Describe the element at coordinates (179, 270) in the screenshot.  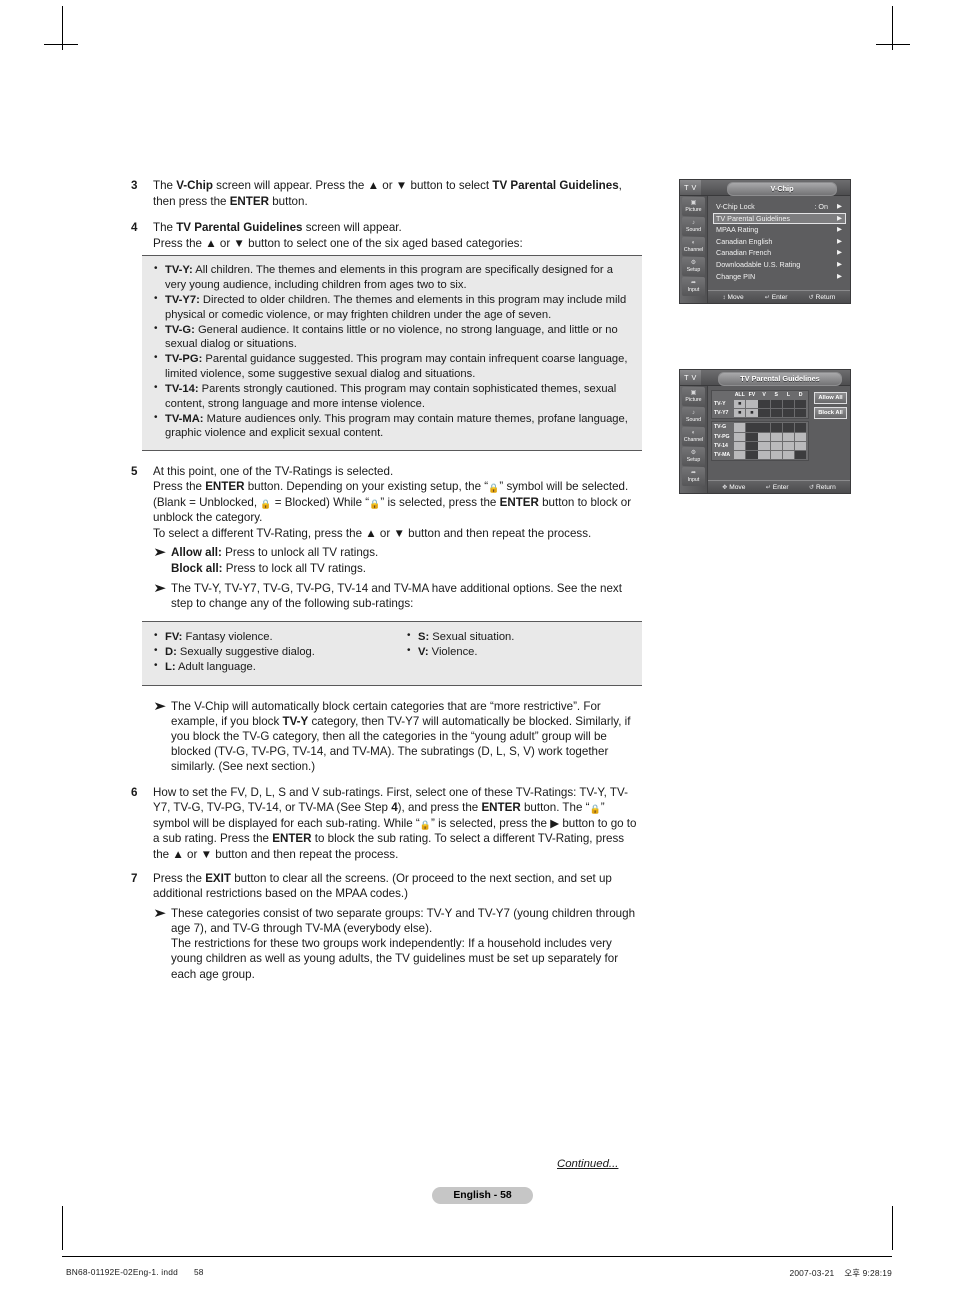
I see `rating-term: TV-Y:` at that location.